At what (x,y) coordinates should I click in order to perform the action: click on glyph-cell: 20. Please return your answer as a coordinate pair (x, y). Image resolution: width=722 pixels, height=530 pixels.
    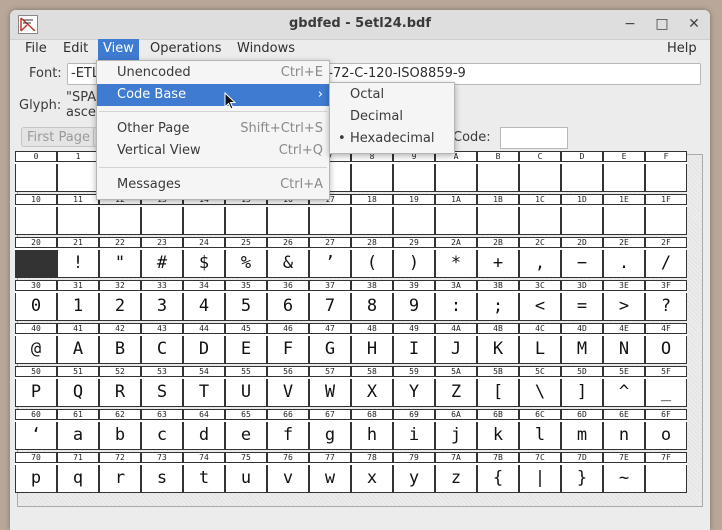
    Looking at the image, I should click on (36, 257).